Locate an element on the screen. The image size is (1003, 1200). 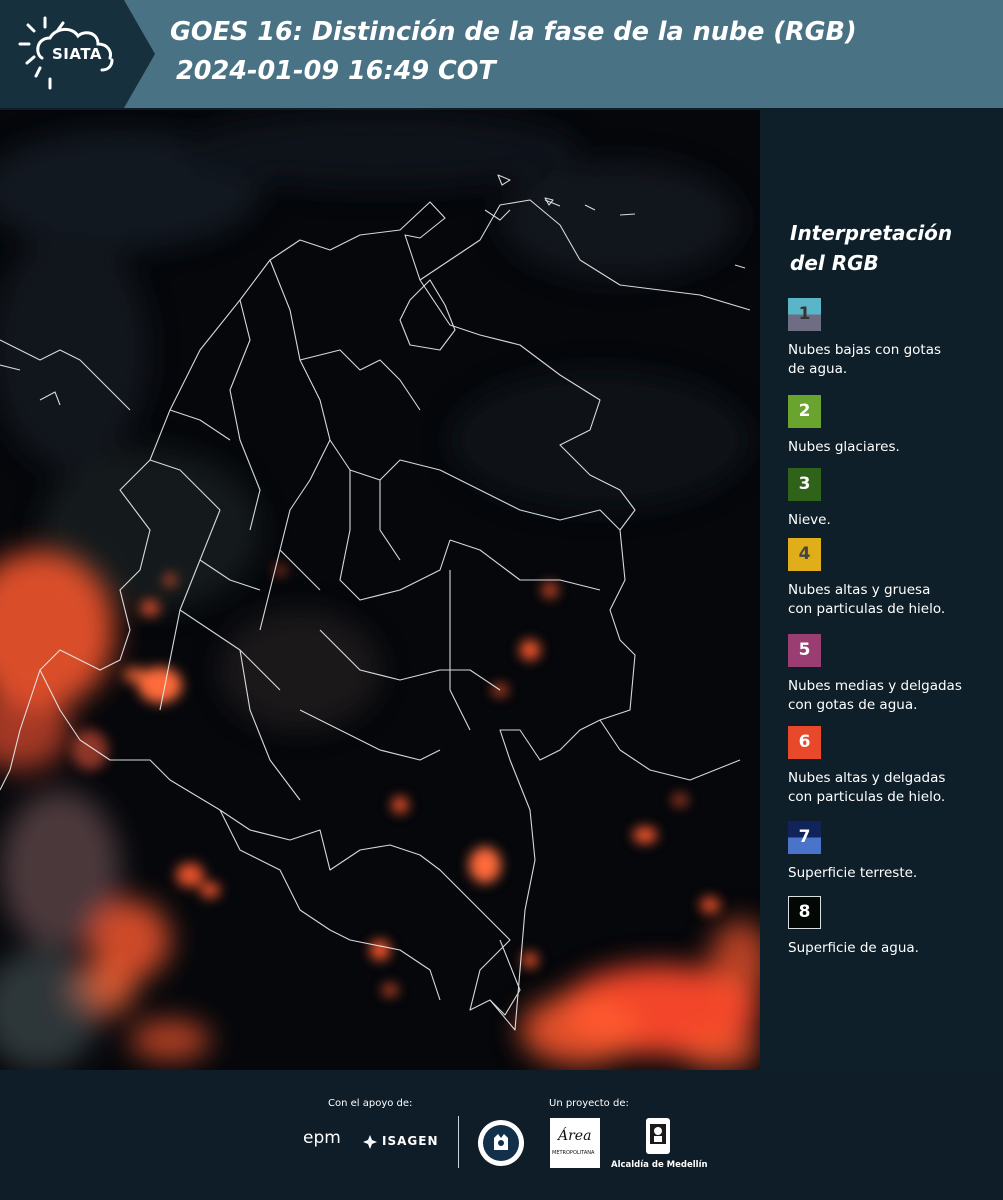
legend-label-8-line-1: Superficie de agua. is located at coordinates (853, 948).